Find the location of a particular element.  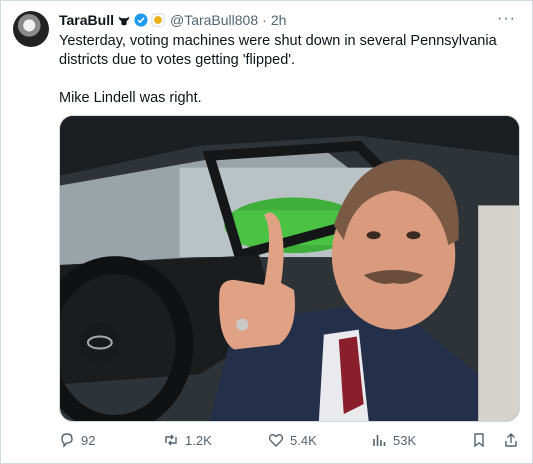

reply-count: 92 is located at coordinates (88, 440).